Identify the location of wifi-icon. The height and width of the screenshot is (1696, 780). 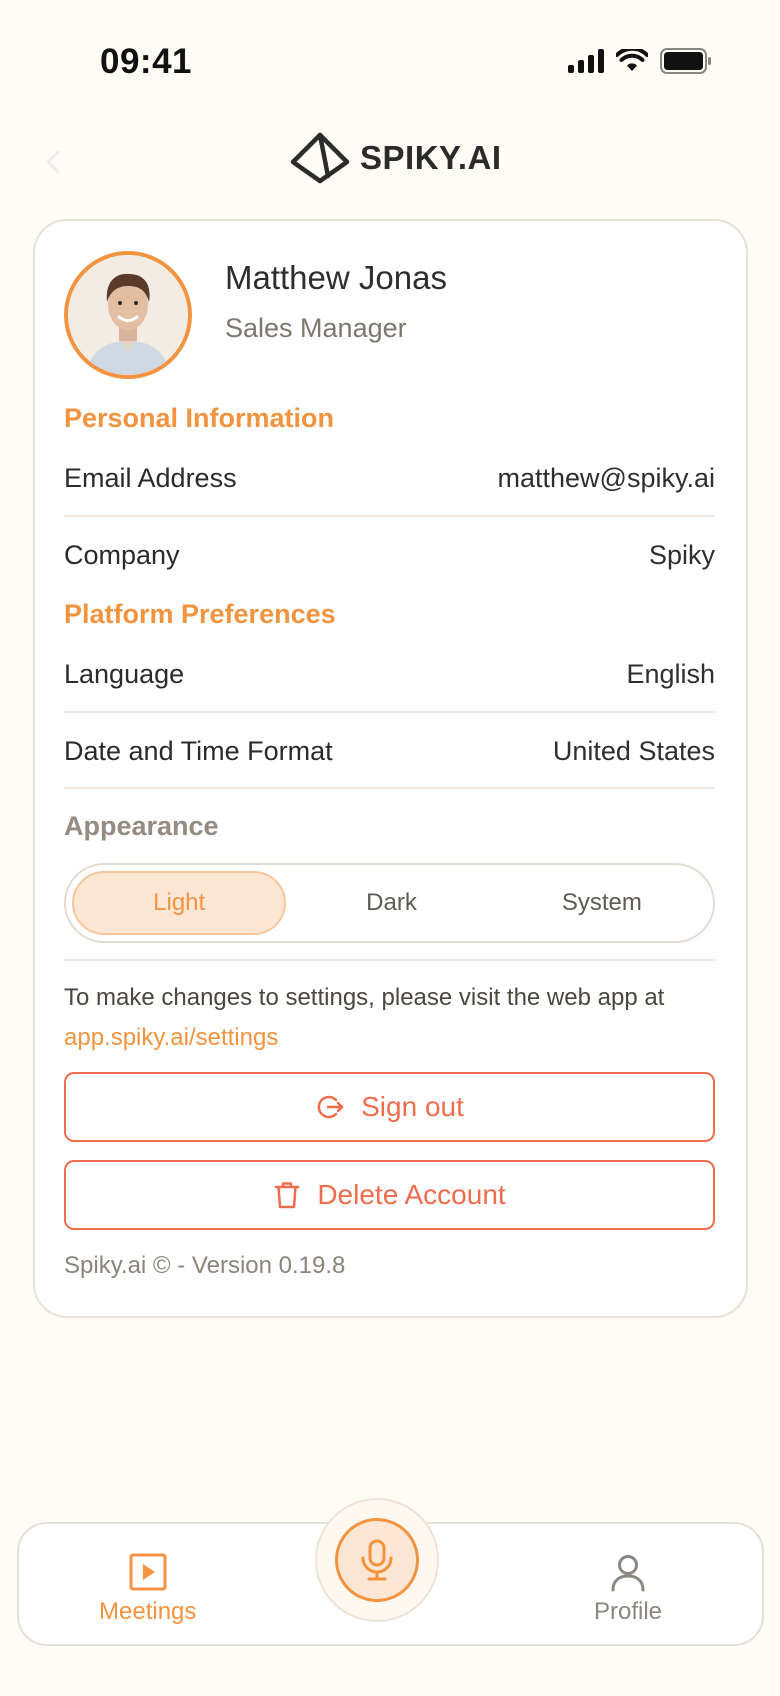
(632, 60).